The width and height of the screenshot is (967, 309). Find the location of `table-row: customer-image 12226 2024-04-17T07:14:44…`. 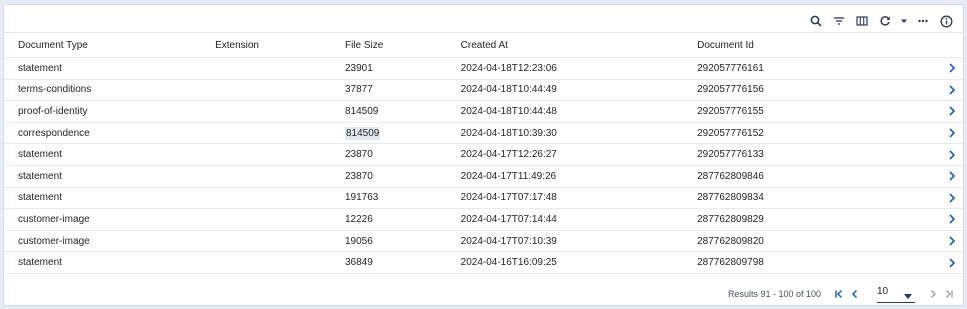

table-row: customer-image 12226 2024-04-17T07:14:44… is located at coordinates (483, 219).